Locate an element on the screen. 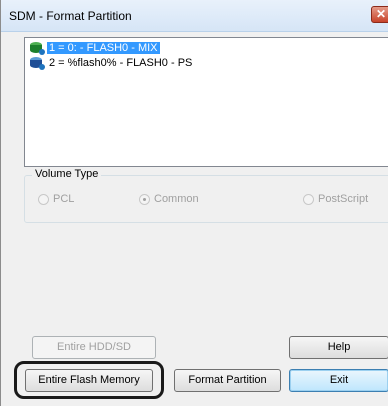 This screenshot has height=406, width=388. partition-item: 1 = 0: - FLASH0 - MIX is located at coordinates (94, 48).